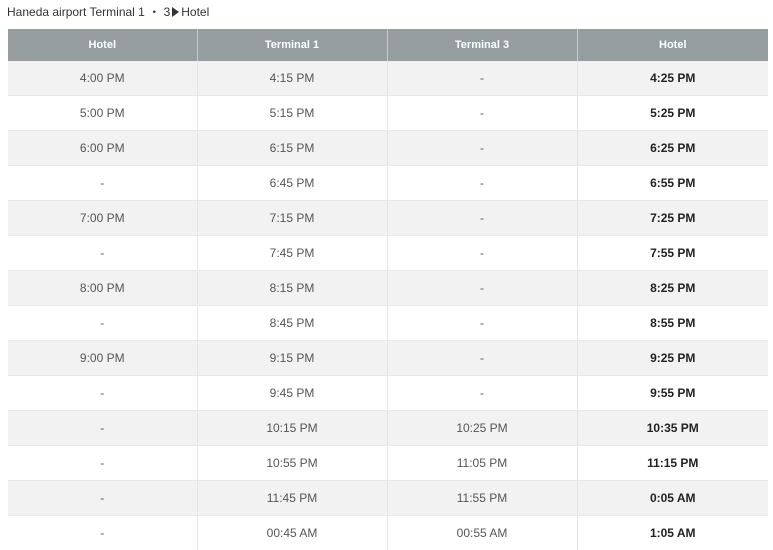  What do you see at coordinates (176, 12) in the screenshot?
I see `right-arrow-icon` at bounding box center [176, 12].